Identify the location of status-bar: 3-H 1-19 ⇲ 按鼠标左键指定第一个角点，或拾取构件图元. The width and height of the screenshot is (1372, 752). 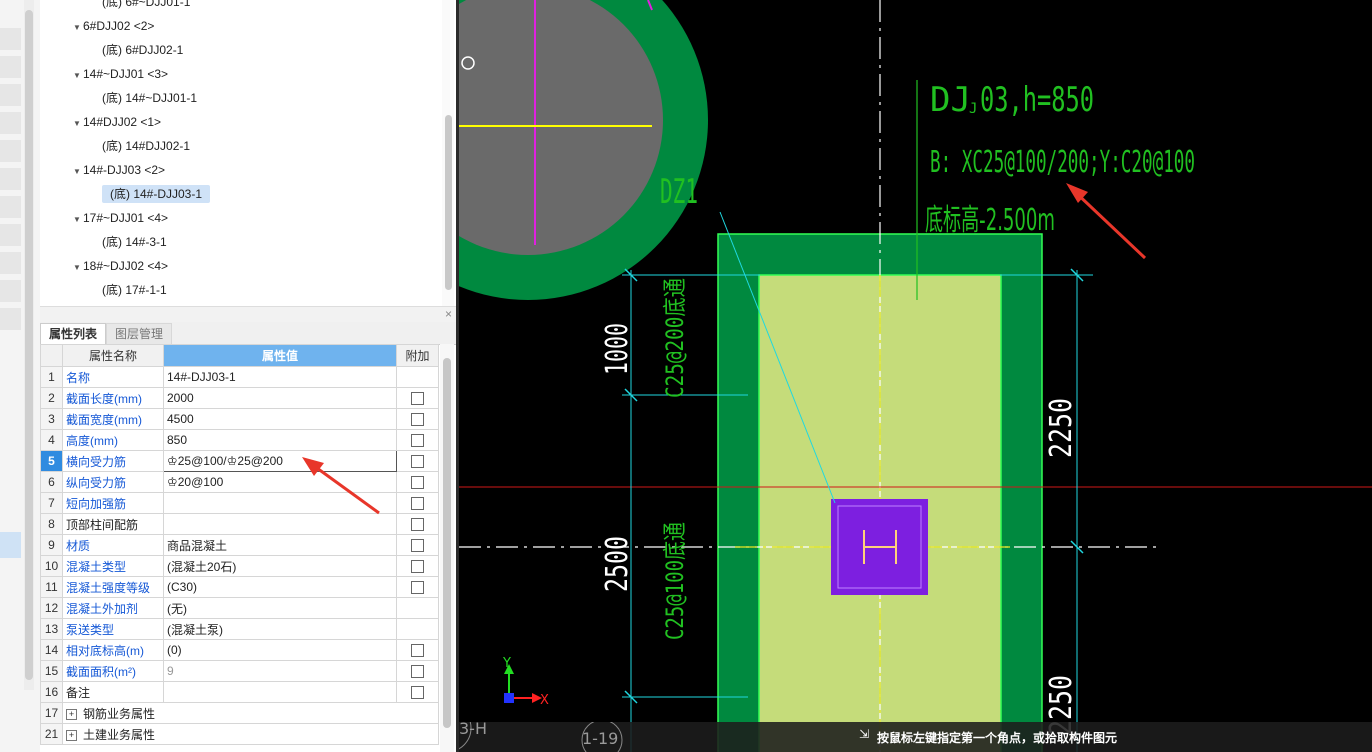
(915, 737).